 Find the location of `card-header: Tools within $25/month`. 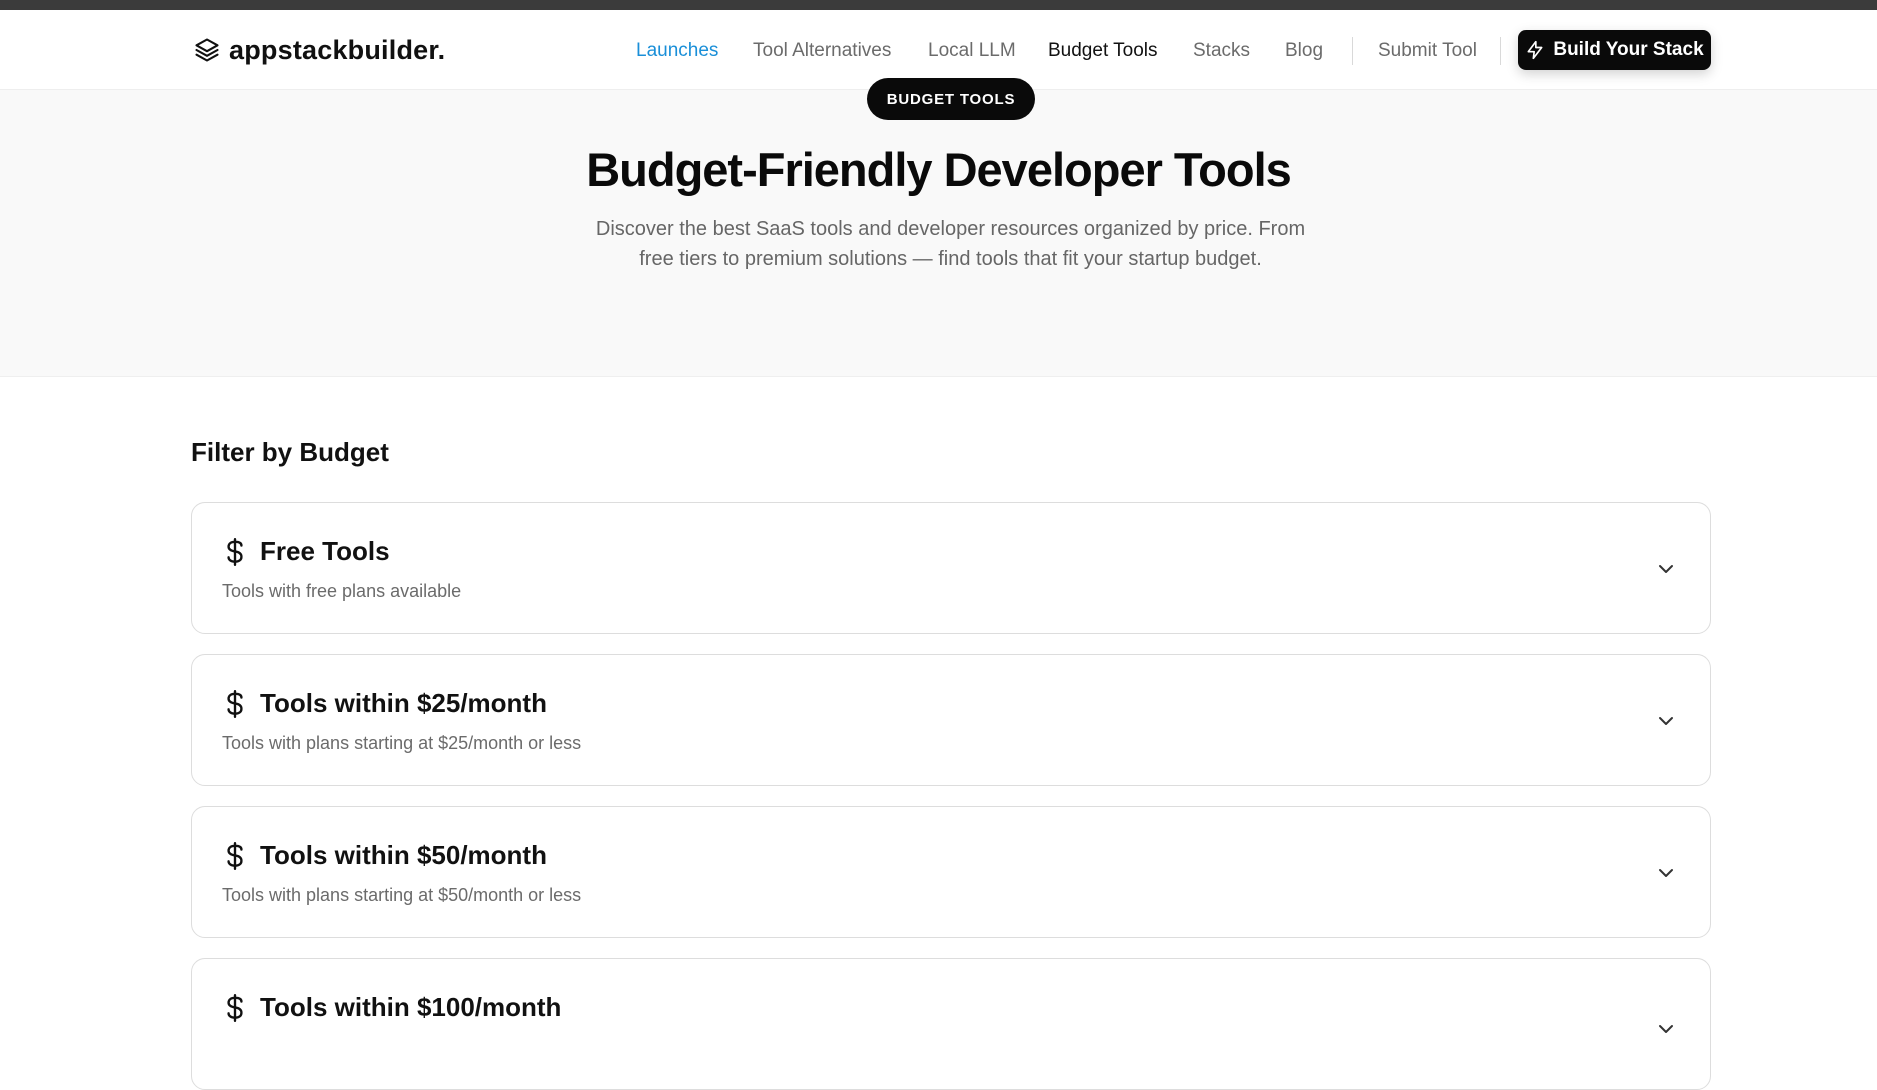

card-header: Tools within $25/month is located at coordinates (384, 703).